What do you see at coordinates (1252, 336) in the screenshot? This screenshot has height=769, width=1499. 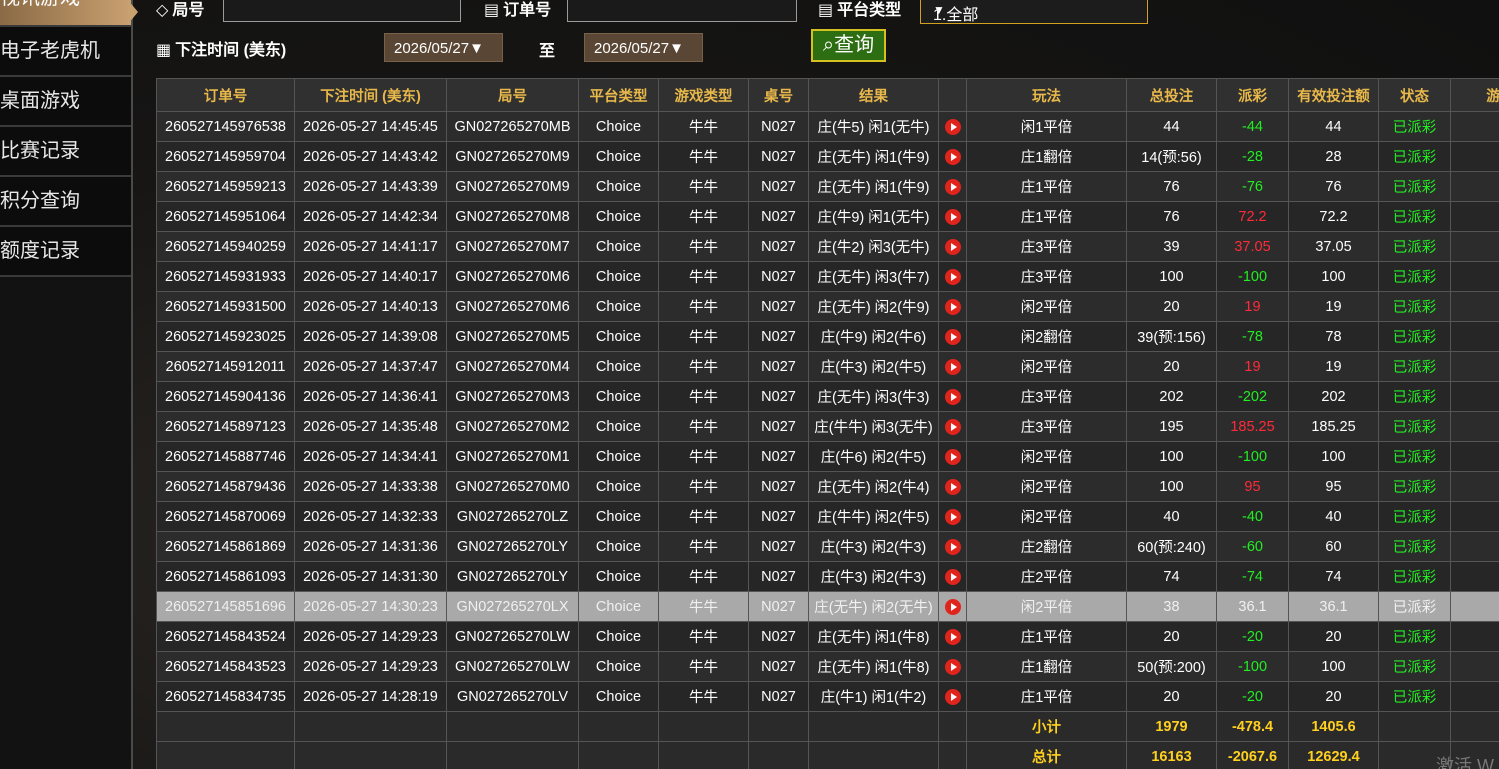 I see `payout-cell: -78` at bounding box center [1252, 336].